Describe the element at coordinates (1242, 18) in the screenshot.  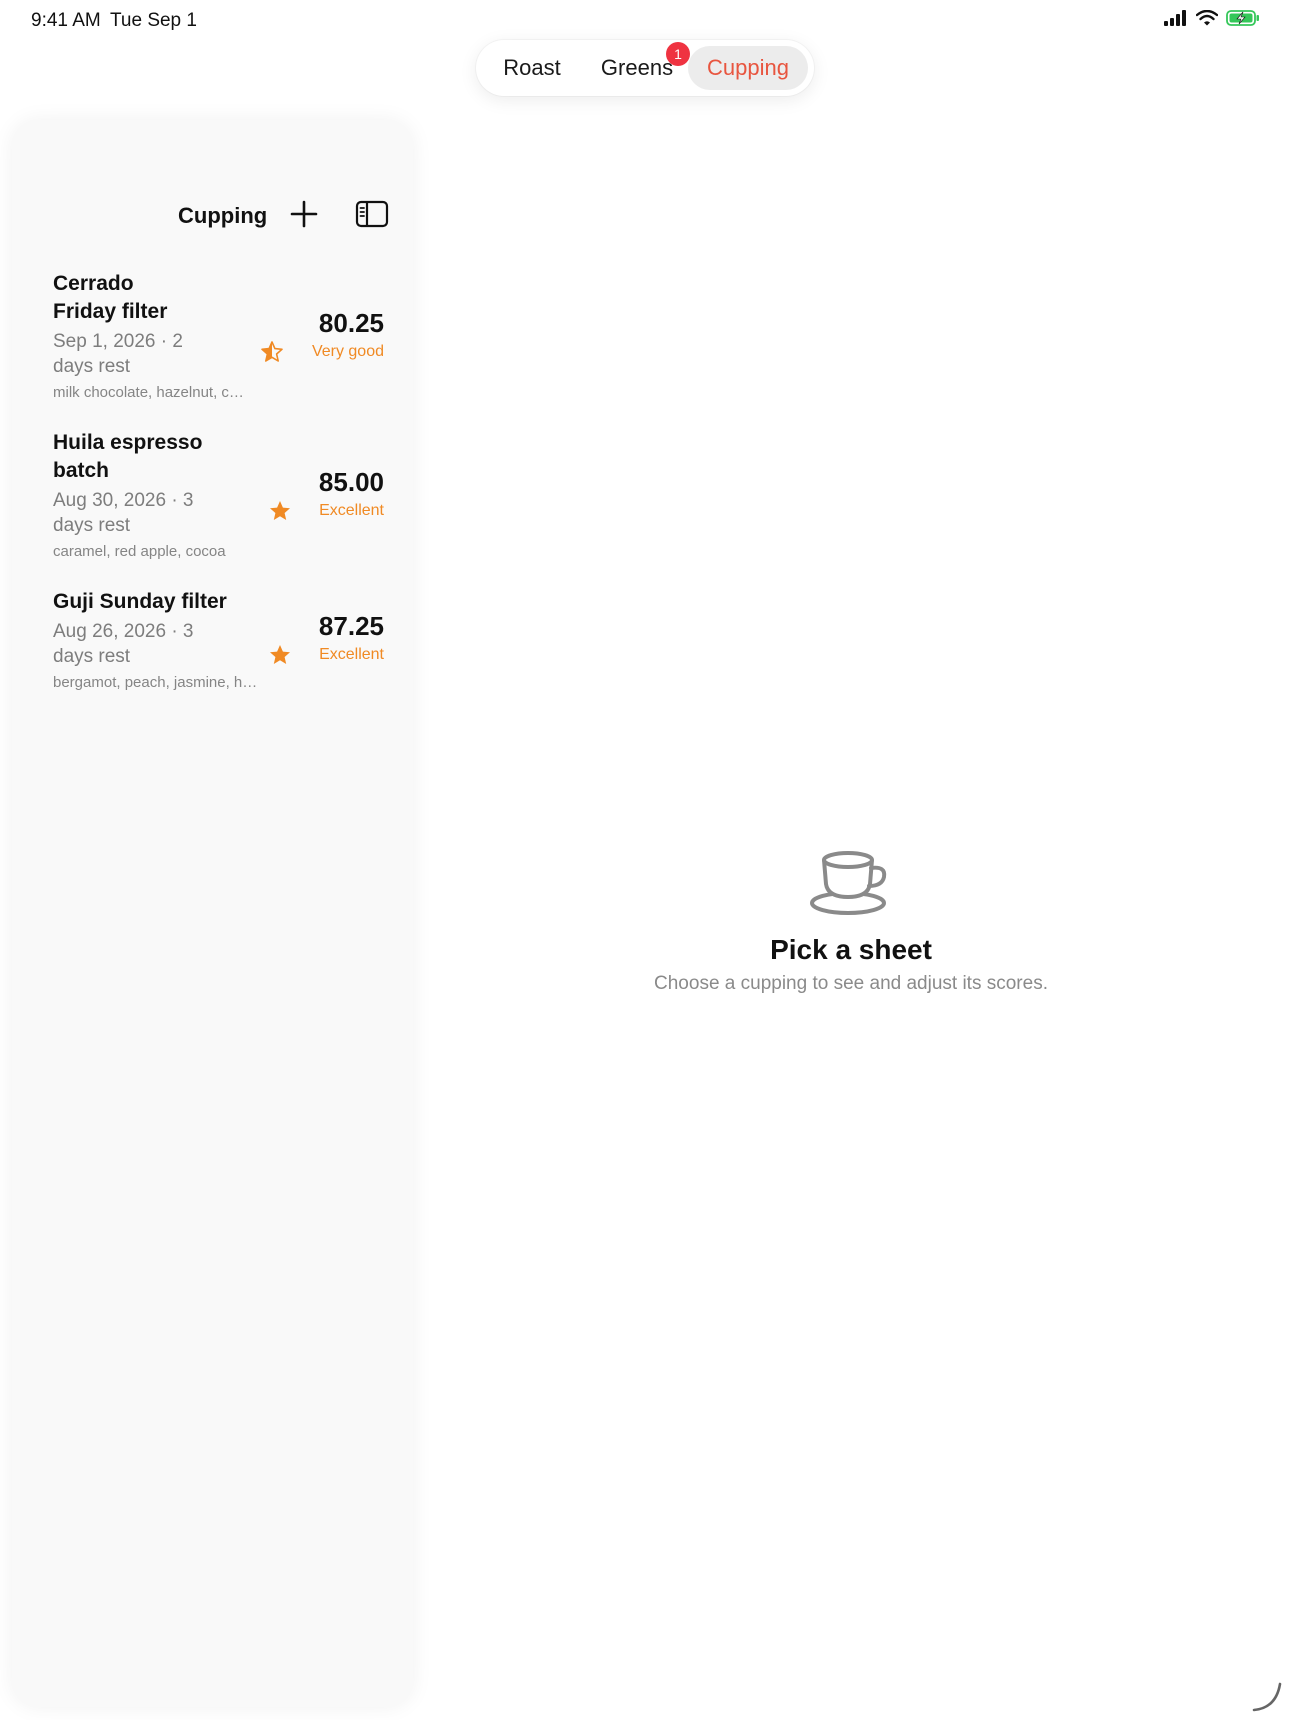
I see `battery-charging-icon` at that location.